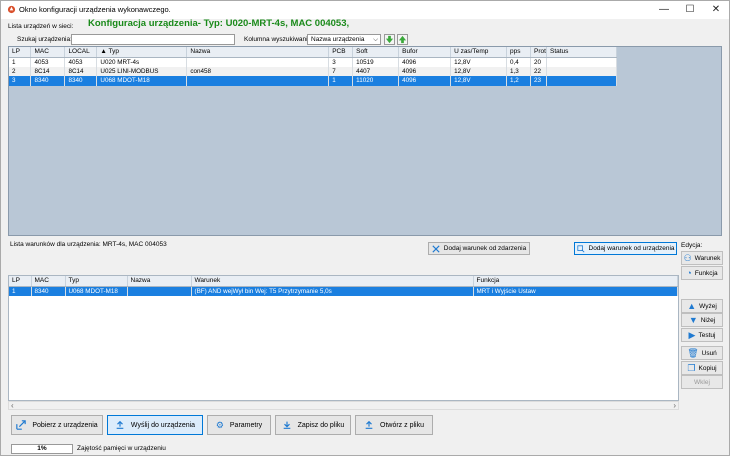 The height and width of the screenshot is (456, 730). What do you see at coordinates (120, 424) in the screenshot?
I see `upload-icon` at bounding box center [120, 424].